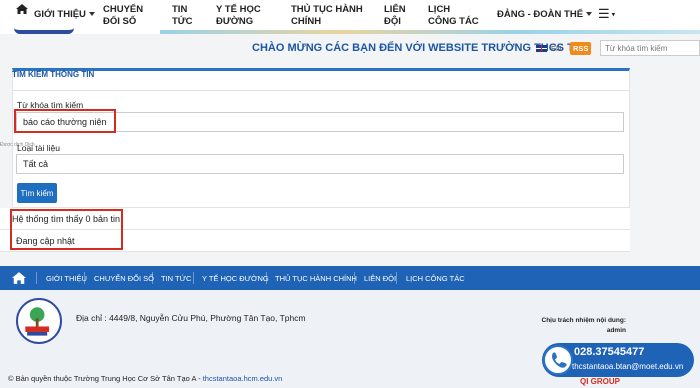  What do you see at coordinates (600, 381) in the screenshot?
I see `qi-group-brand: QI GROUP` at bounding box center [600, 381].